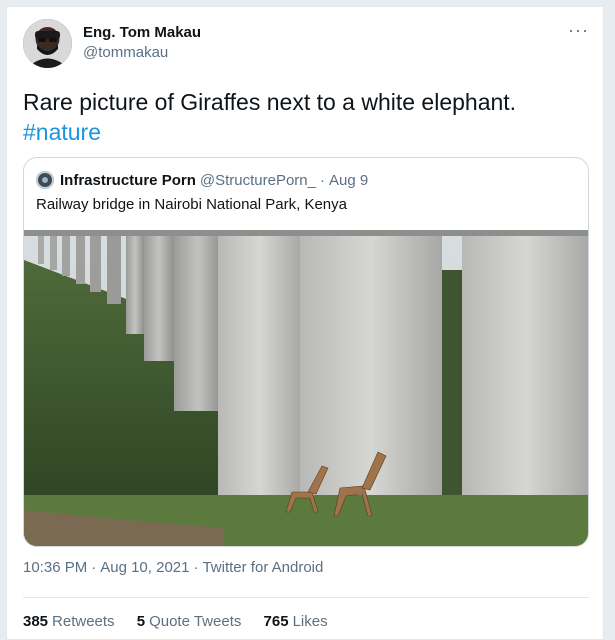  Describe the element at coordinates (348, 180) in the screenshot. I see `quoted-date: Aug 9` at that location.